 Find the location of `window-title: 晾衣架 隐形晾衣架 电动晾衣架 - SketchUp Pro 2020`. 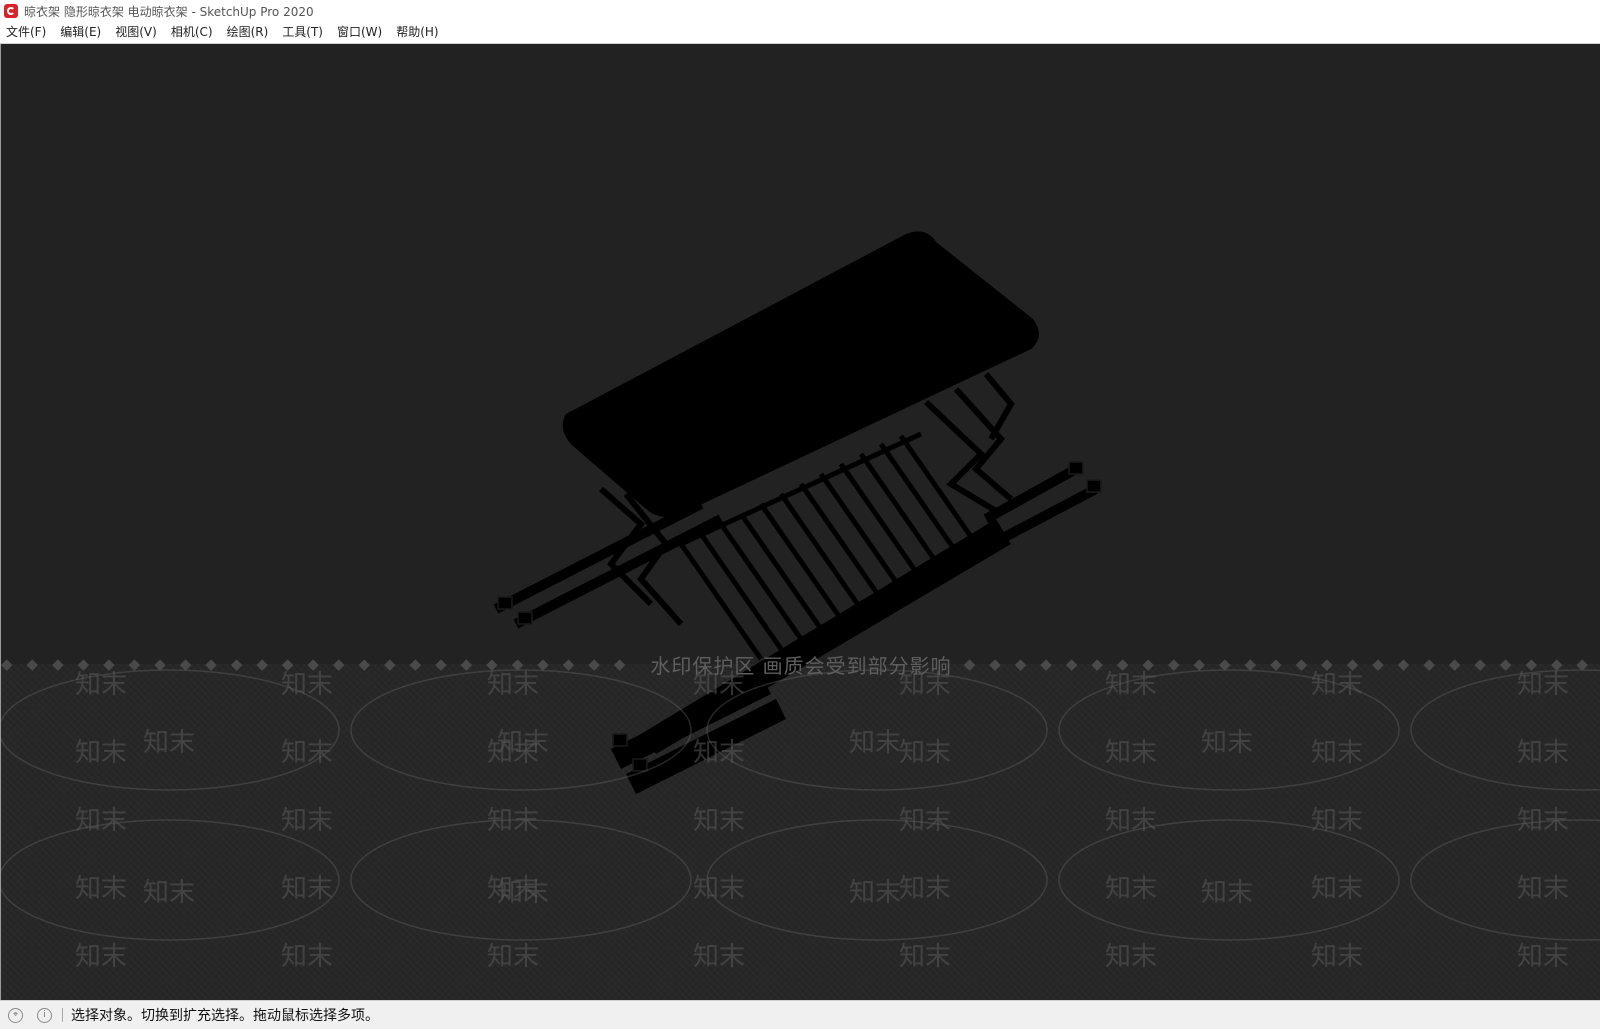

window-title: 晾衣架 隐形晾衣架 电动晾衣架 - SketchUp Pro 2020 is located at coordinates (169, 11).